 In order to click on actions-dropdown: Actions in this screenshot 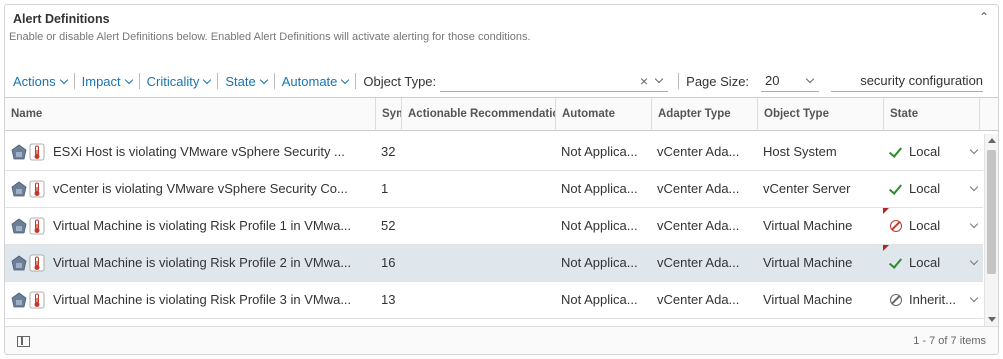, I will do `click(40, 81)`.